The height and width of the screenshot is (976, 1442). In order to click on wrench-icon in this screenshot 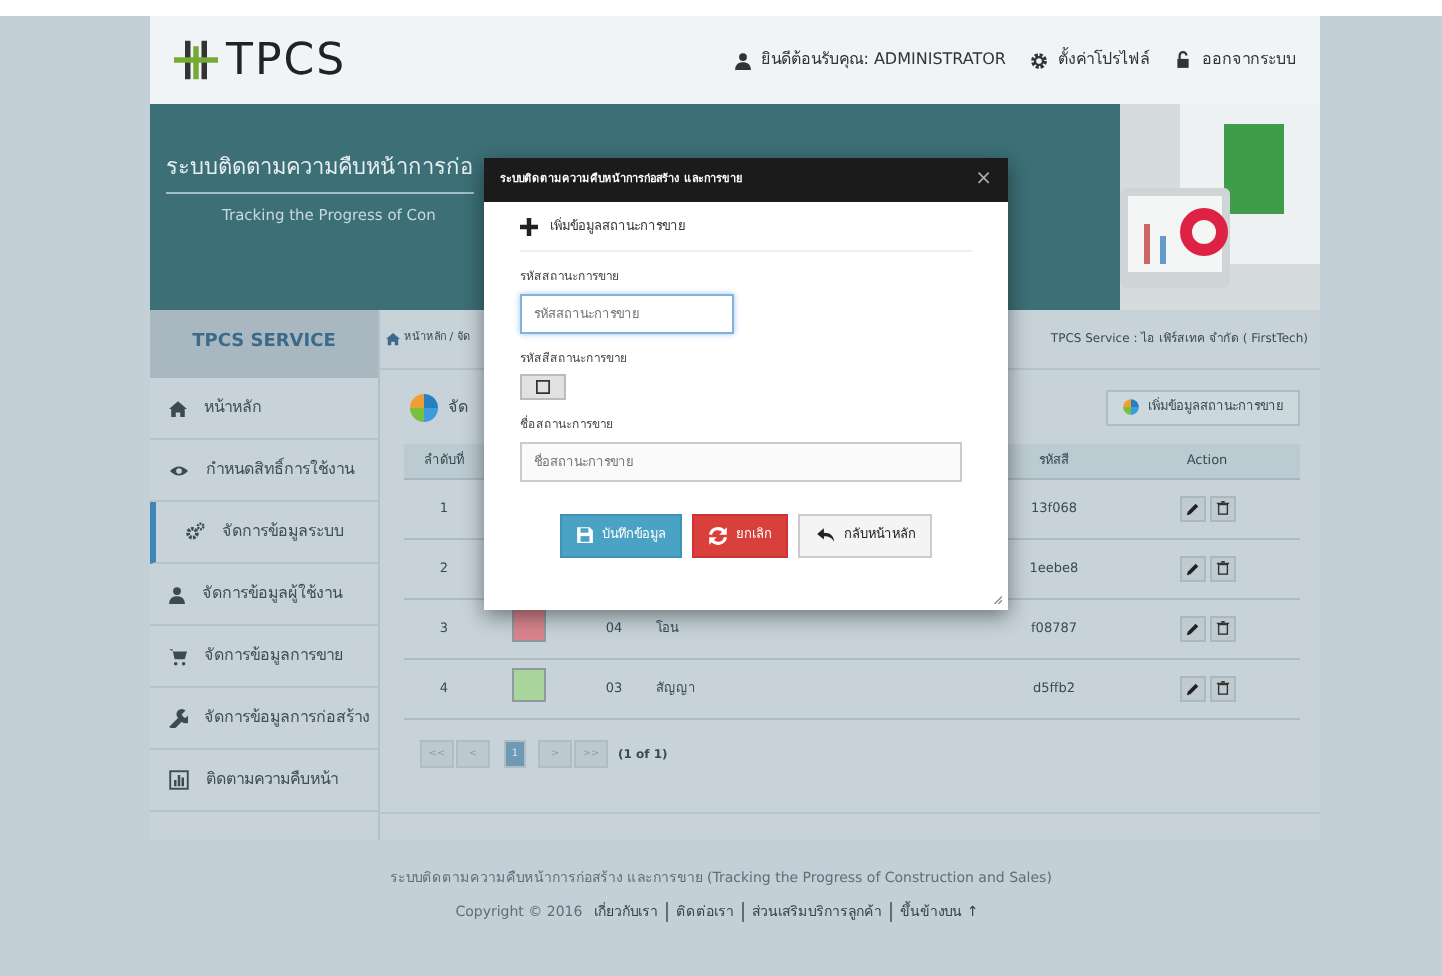, I will do `click(178, 718)`.